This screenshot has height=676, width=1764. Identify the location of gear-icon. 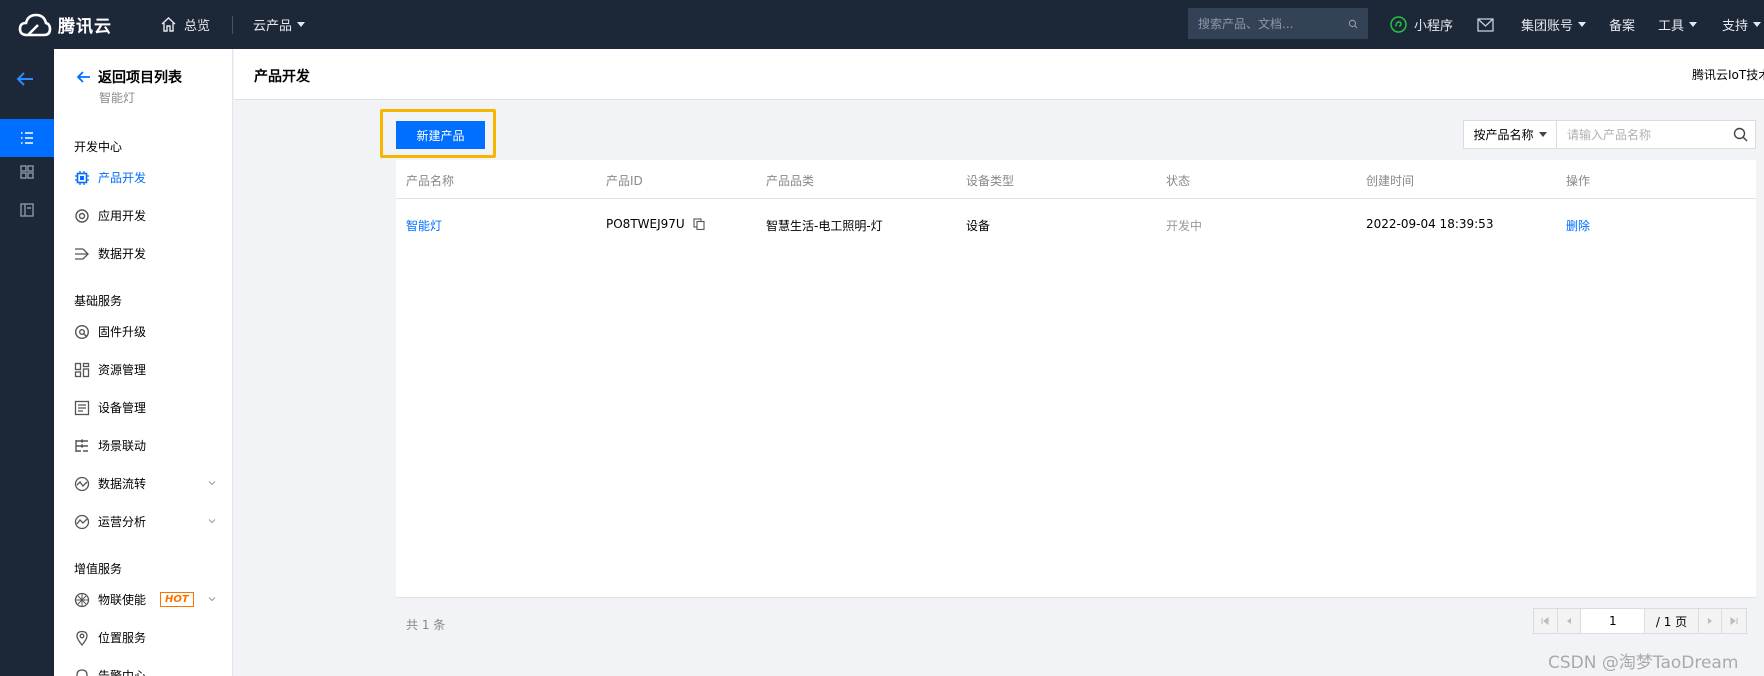
(82, 215).